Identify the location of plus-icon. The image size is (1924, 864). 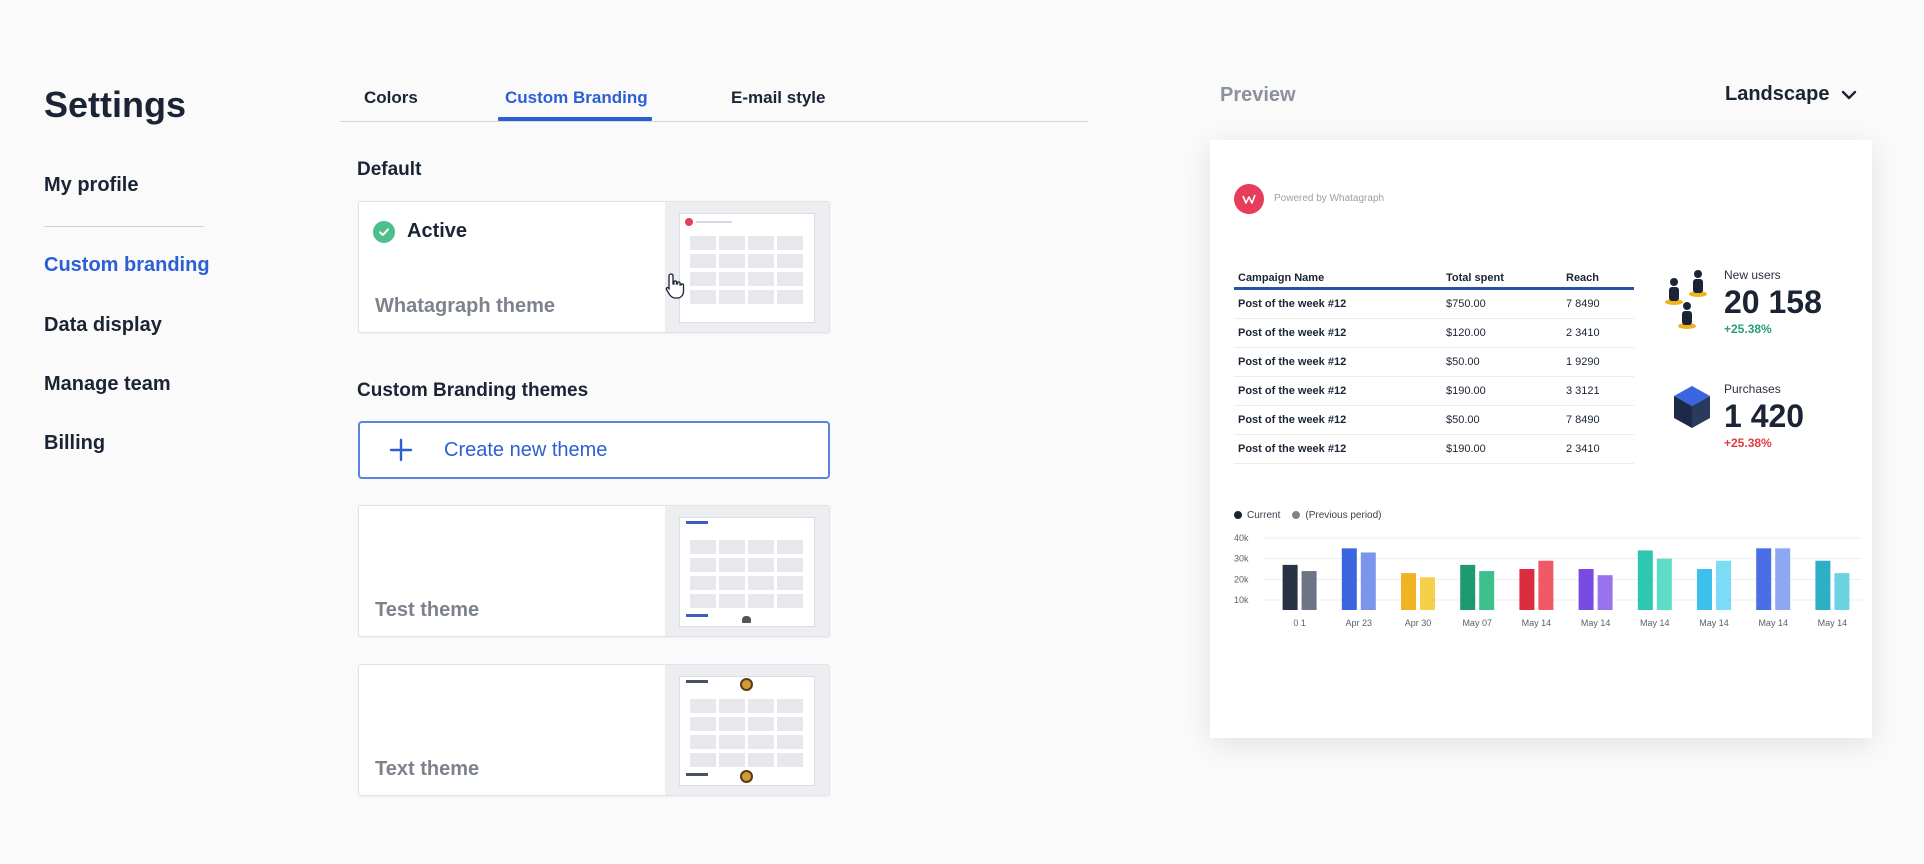
(401, 450).